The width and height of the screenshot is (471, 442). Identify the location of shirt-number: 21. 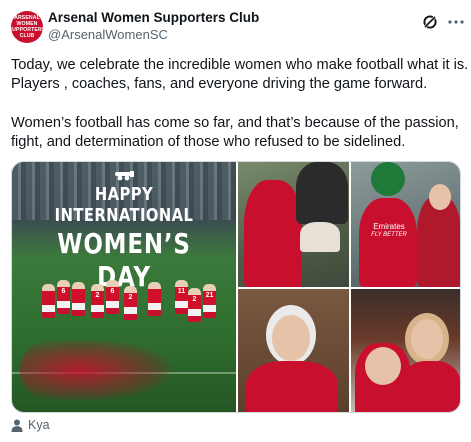
(209, 295).